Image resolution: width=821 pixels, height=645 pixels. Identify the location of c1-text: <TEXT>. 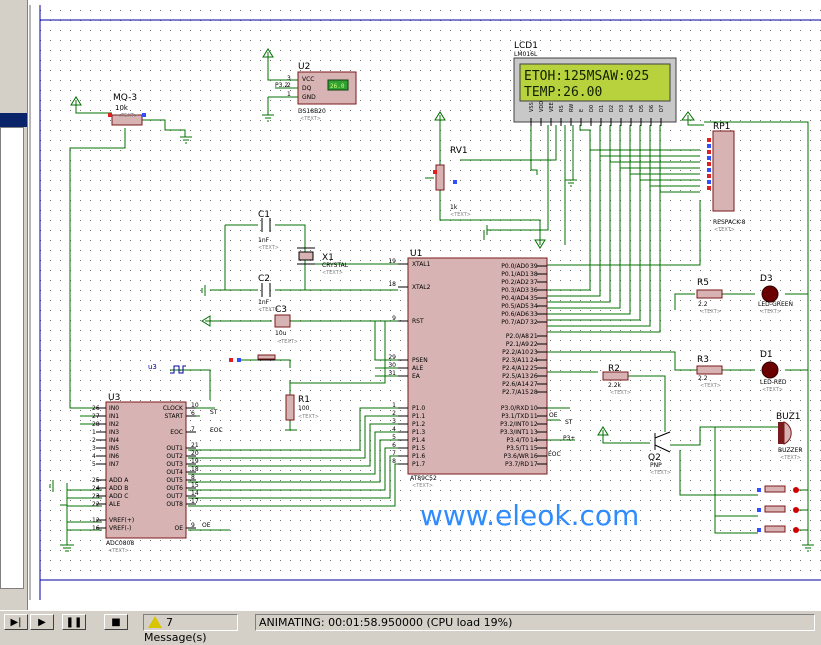
(268, 248).